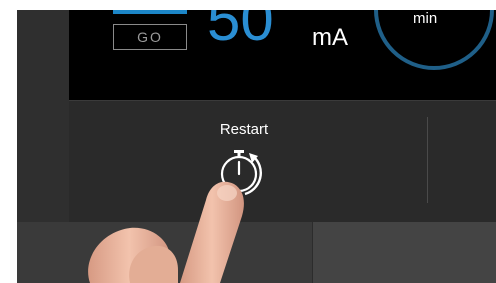 Image resolution: width=496 pixels, height=283 pixels. I want to click on pointing-finger-image, so click(166, 232).